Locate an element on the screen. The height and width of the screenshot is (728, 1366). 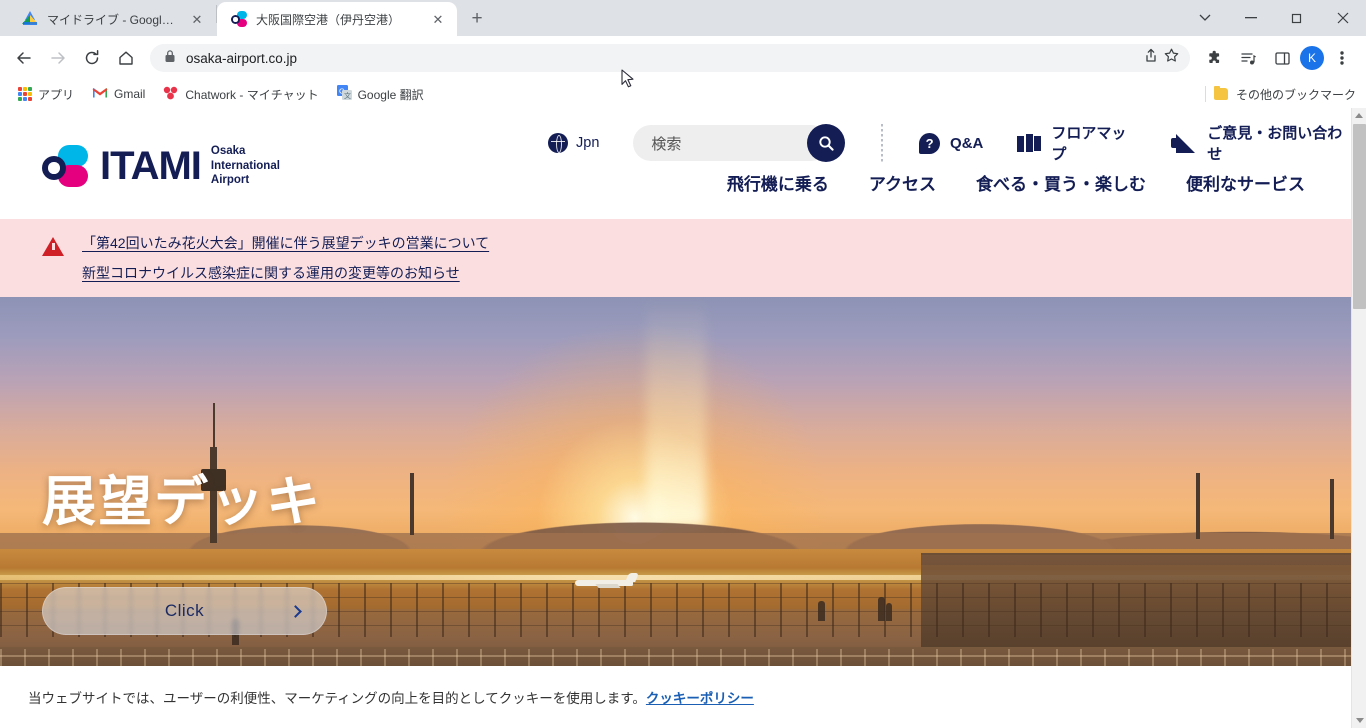
bookmarks-divider is located at coordinates (1205, 94).